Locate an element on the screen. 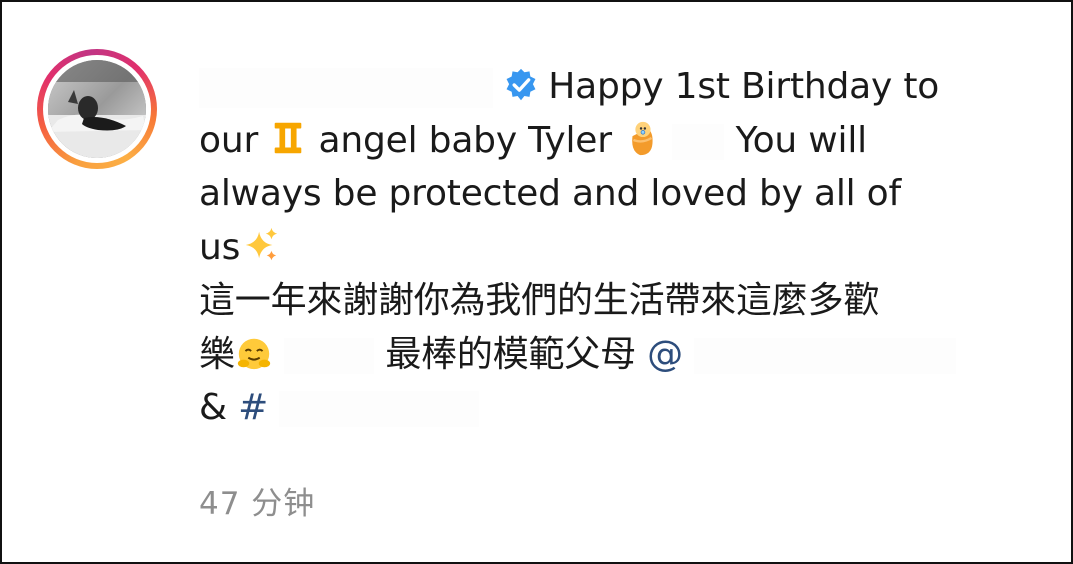 This screenshot has width=1073, height=564. comment-line-4: us is located at coordinates (614, 248).